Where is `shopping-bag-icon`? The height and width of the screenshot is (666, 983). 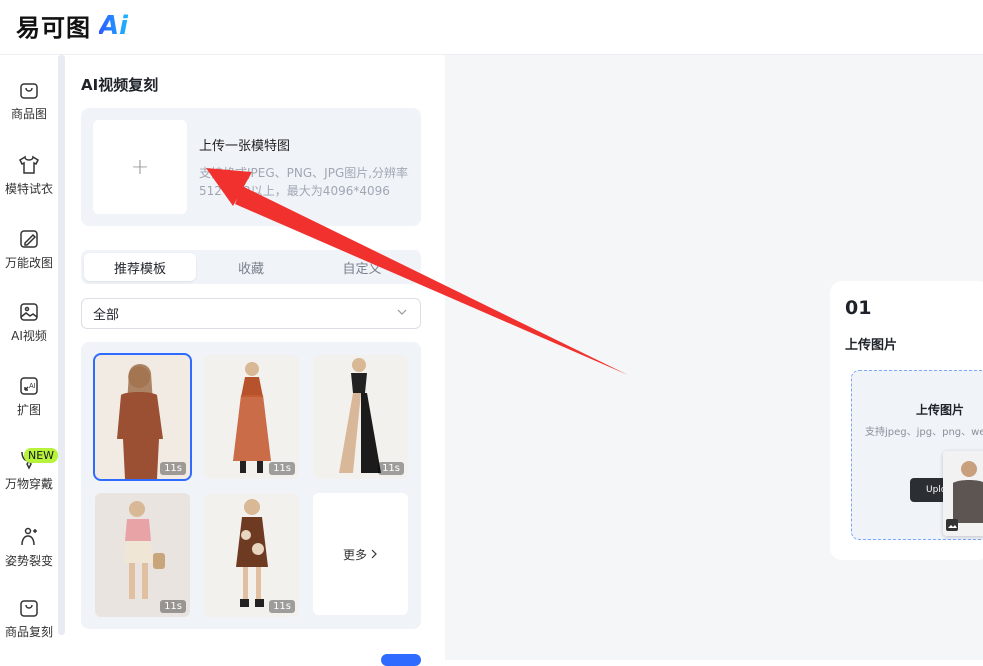
shopping-bag-icon is located at coordinates (29, 91).